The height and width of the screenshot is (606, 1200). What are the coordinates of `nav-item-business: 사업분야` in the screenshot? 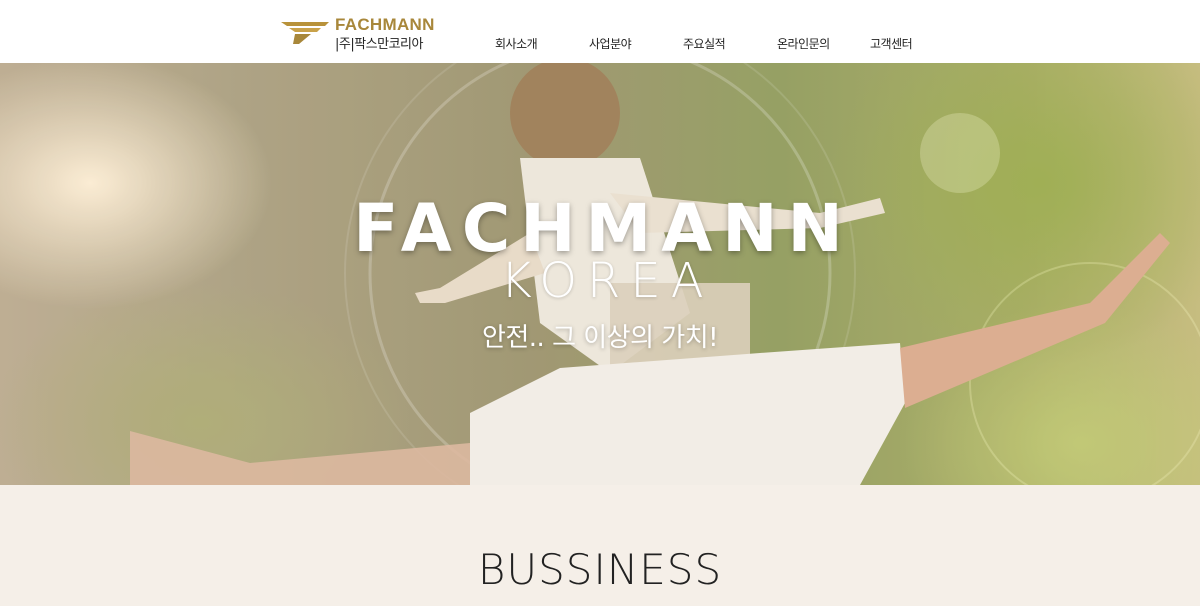 It's located at (610, 43).